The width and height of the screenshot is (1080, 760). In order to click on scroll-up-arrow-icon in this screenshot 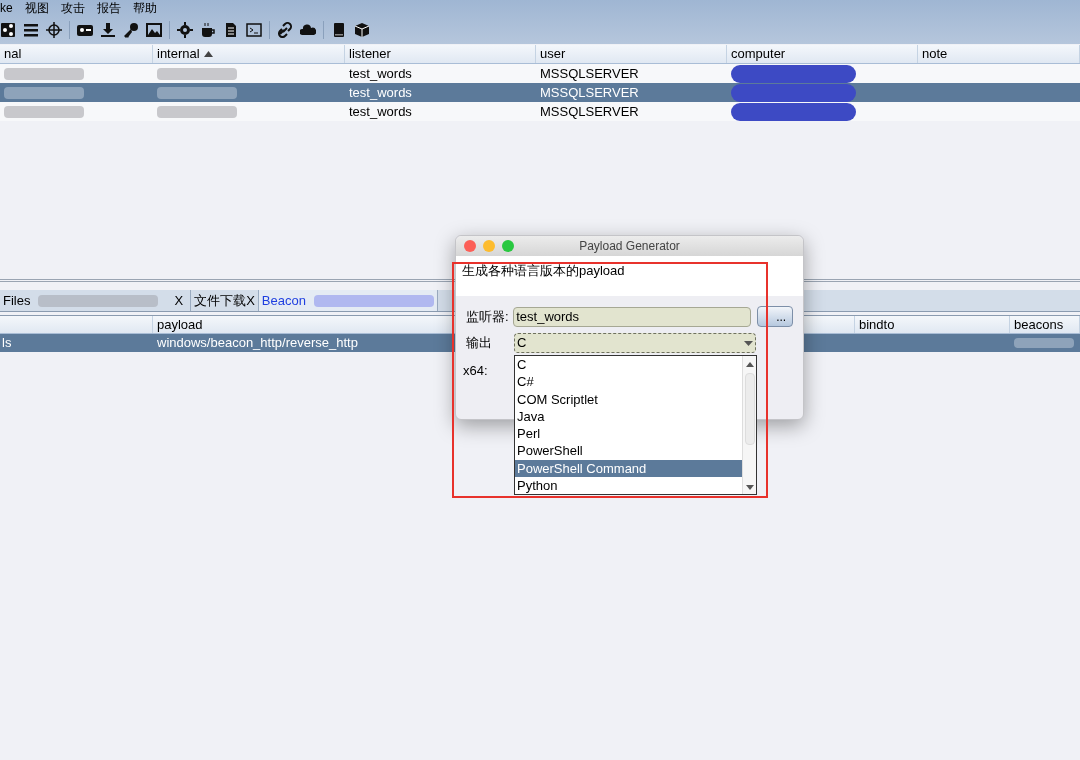, I will do `click(749, 364)`.